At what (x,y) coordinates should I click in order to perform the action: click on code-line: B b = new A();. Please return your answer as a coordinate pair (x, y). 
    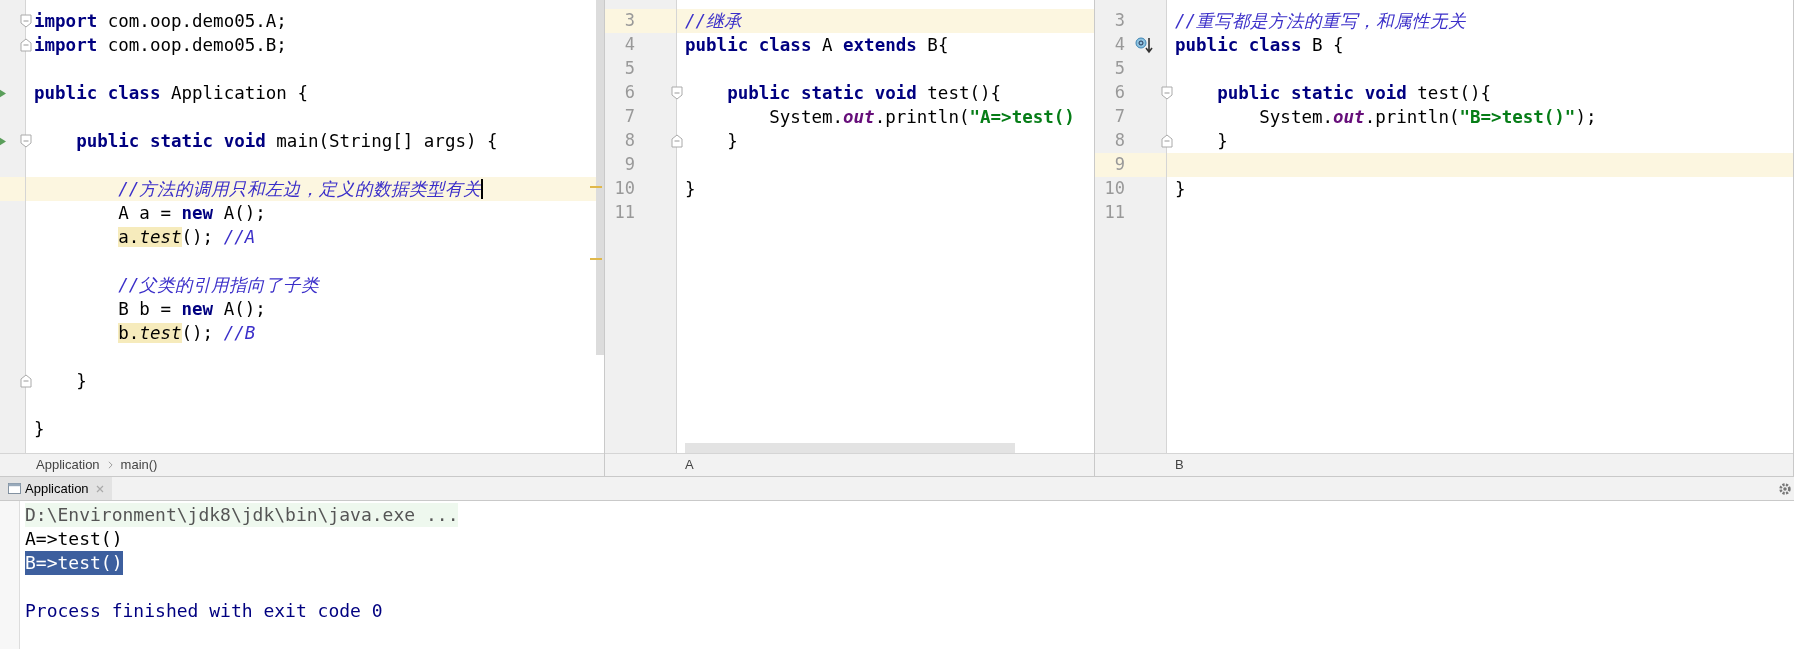
    Looking at the image, I should click on (191, 309).